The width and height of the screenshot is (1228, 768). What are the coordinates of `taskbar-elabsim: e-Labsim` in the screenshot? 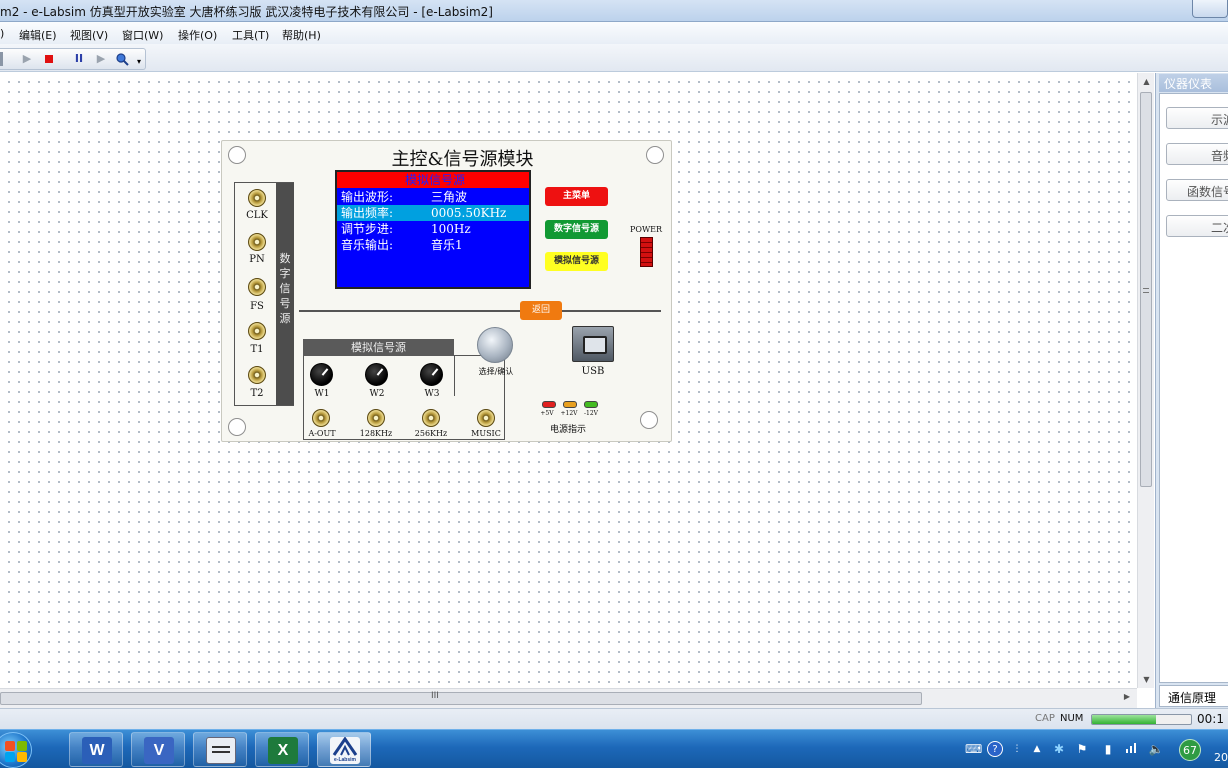 It's located at (344, 749).